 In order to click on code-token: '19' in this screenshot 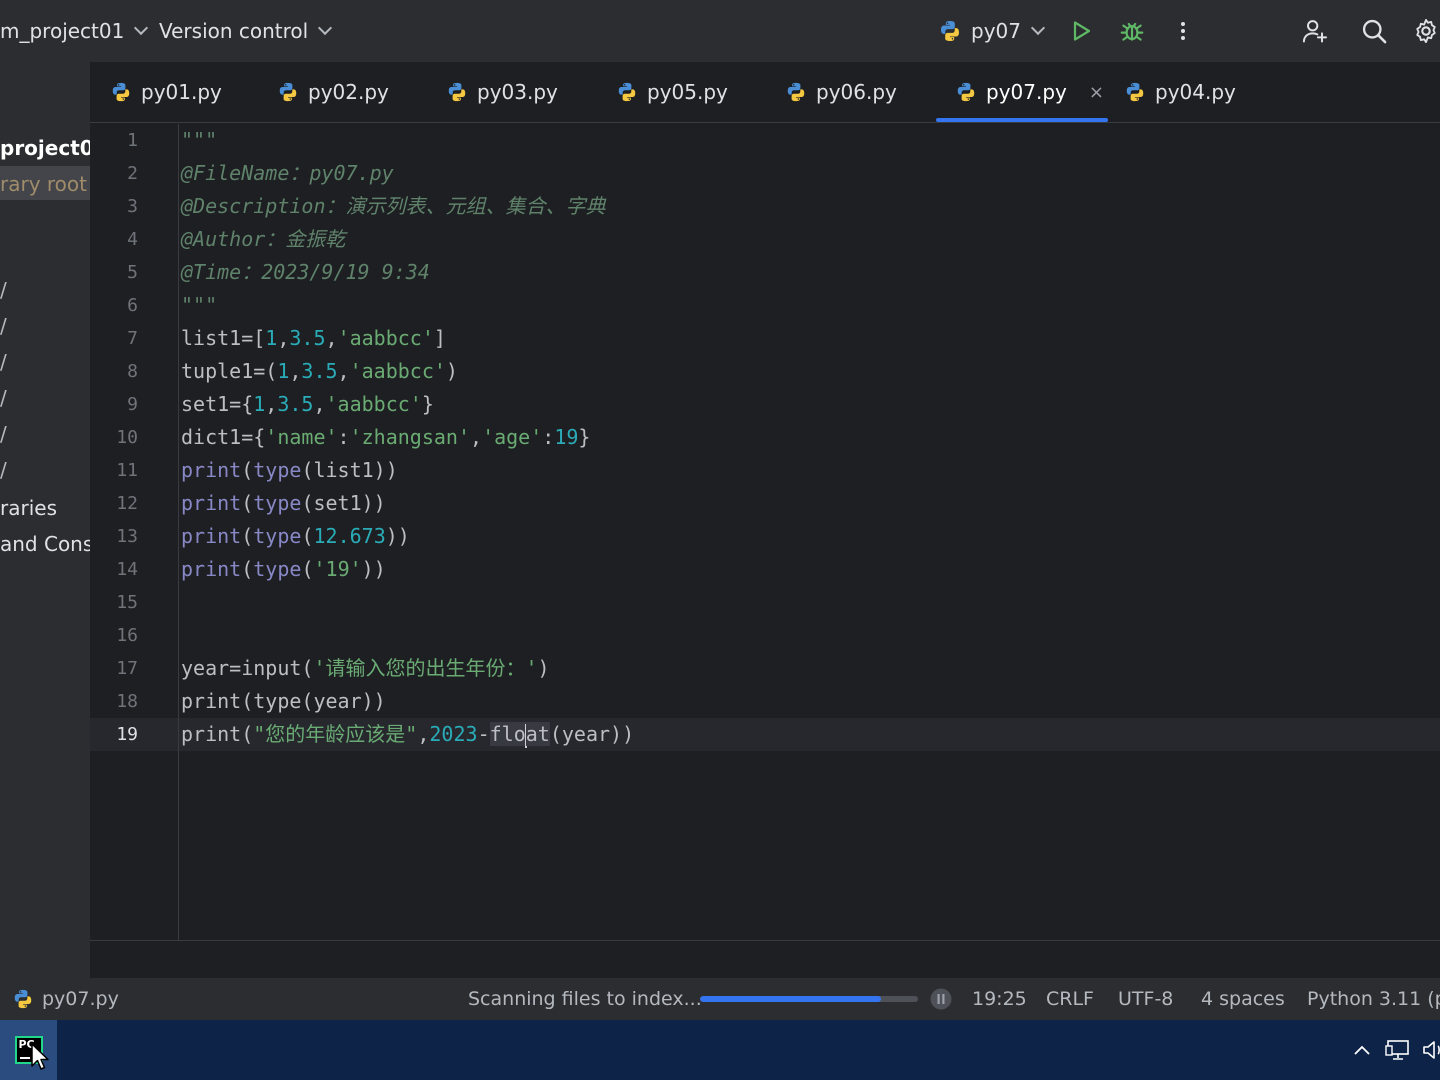, I will do `click(337, 569)`.